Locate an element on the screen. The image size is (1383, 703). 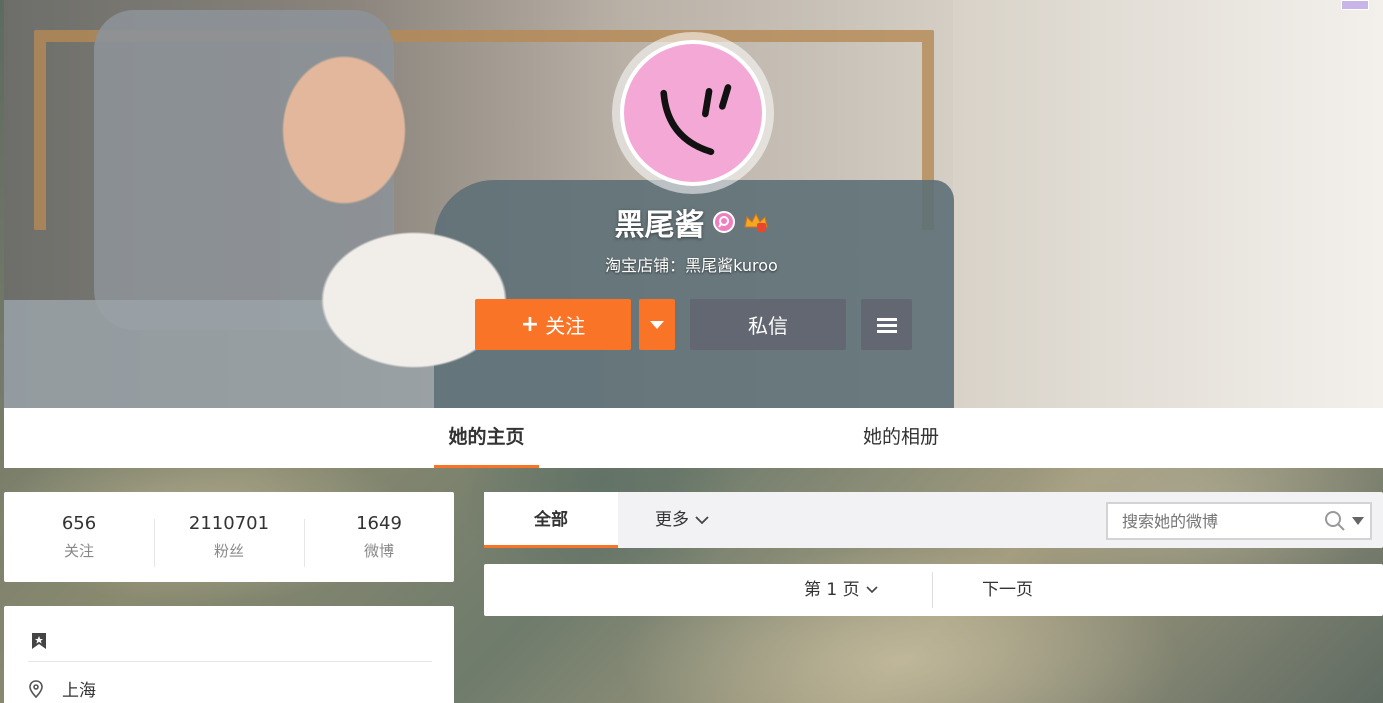
stat-label: 微博 is located at coordinates (378, 551).